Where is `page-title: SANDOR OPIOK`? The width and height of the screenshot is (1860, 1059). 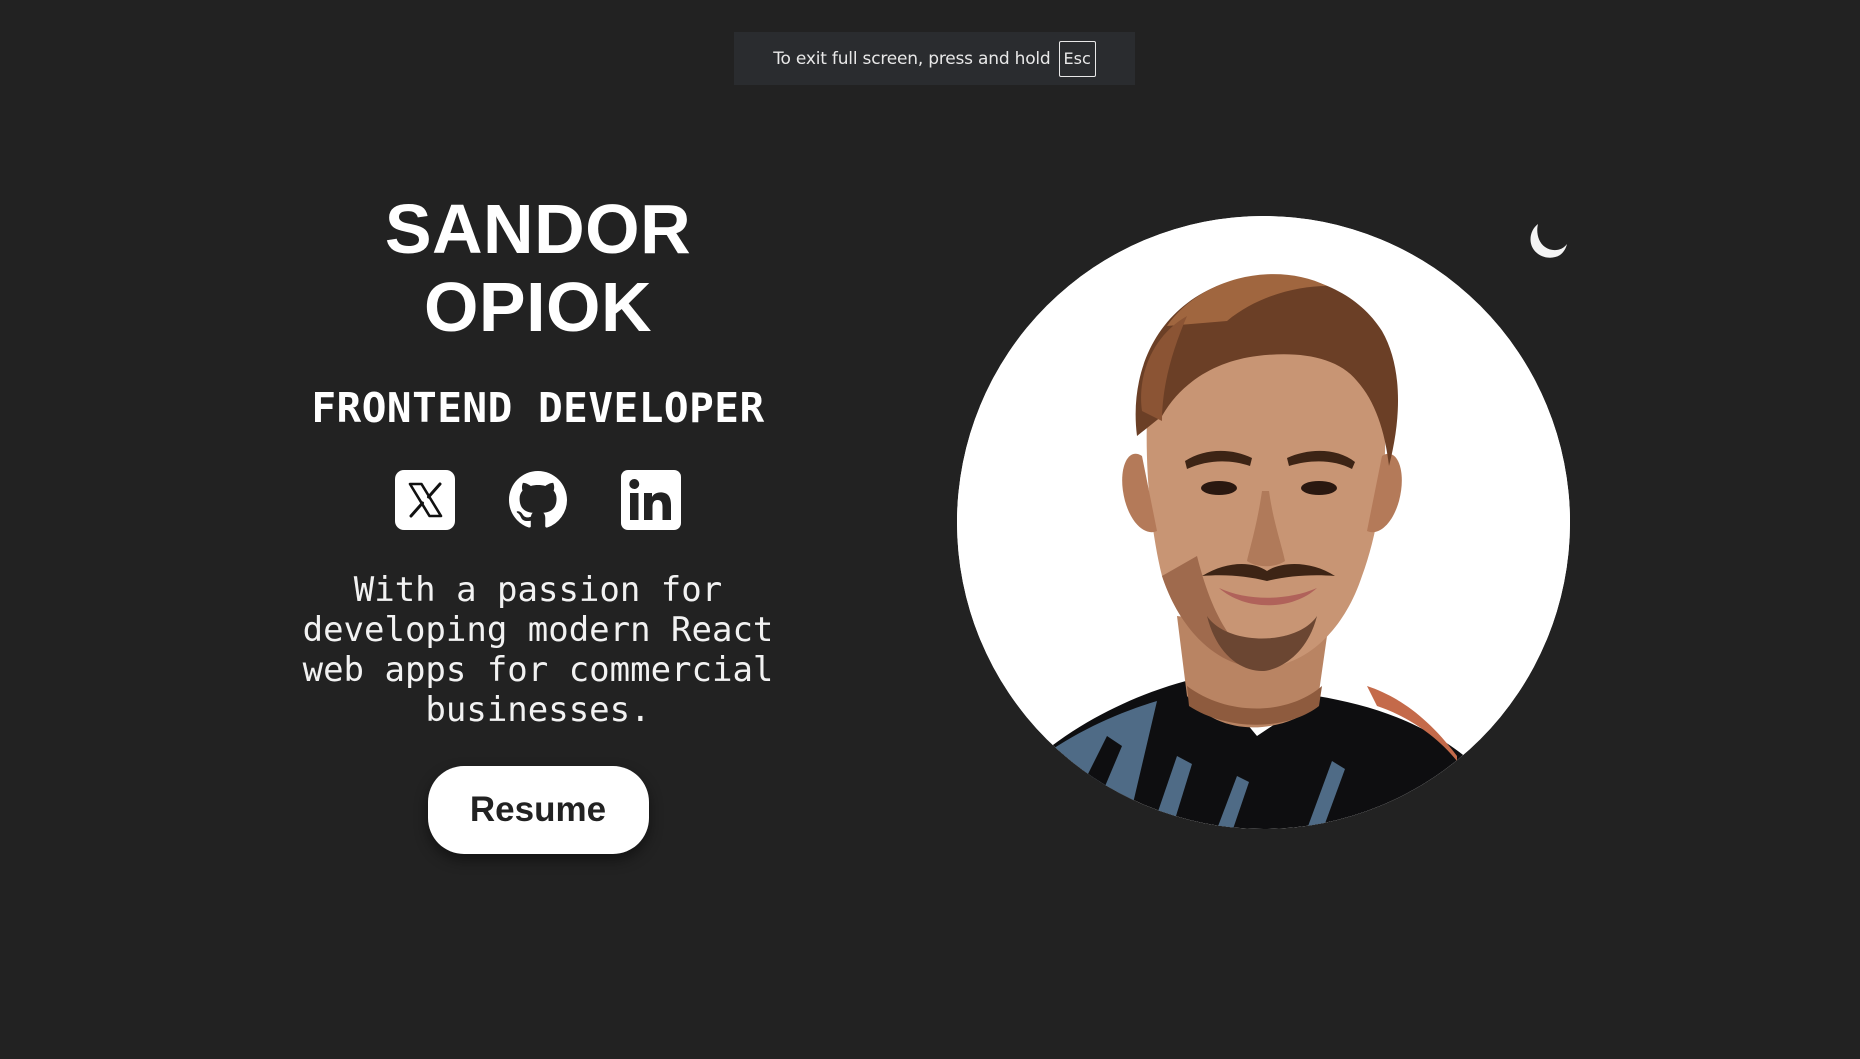 page-title: SANDOR OPIOK is located at coordinates (538, 268).